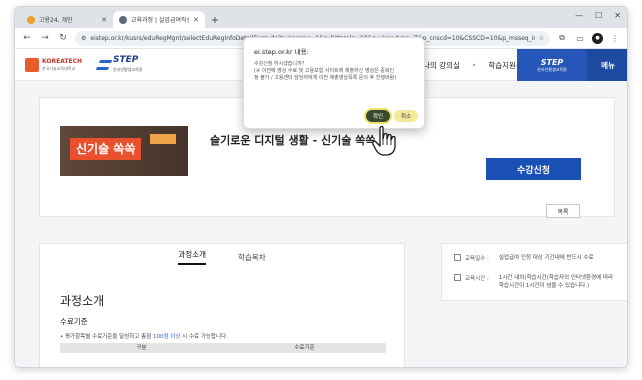 Image resolution: width=642 pixels, height=380 pixels. What do you see at coordinates (252, 257) in the screenshot?
I see `tab-curriculum: 학습목차` at bounding box center [252, 257].